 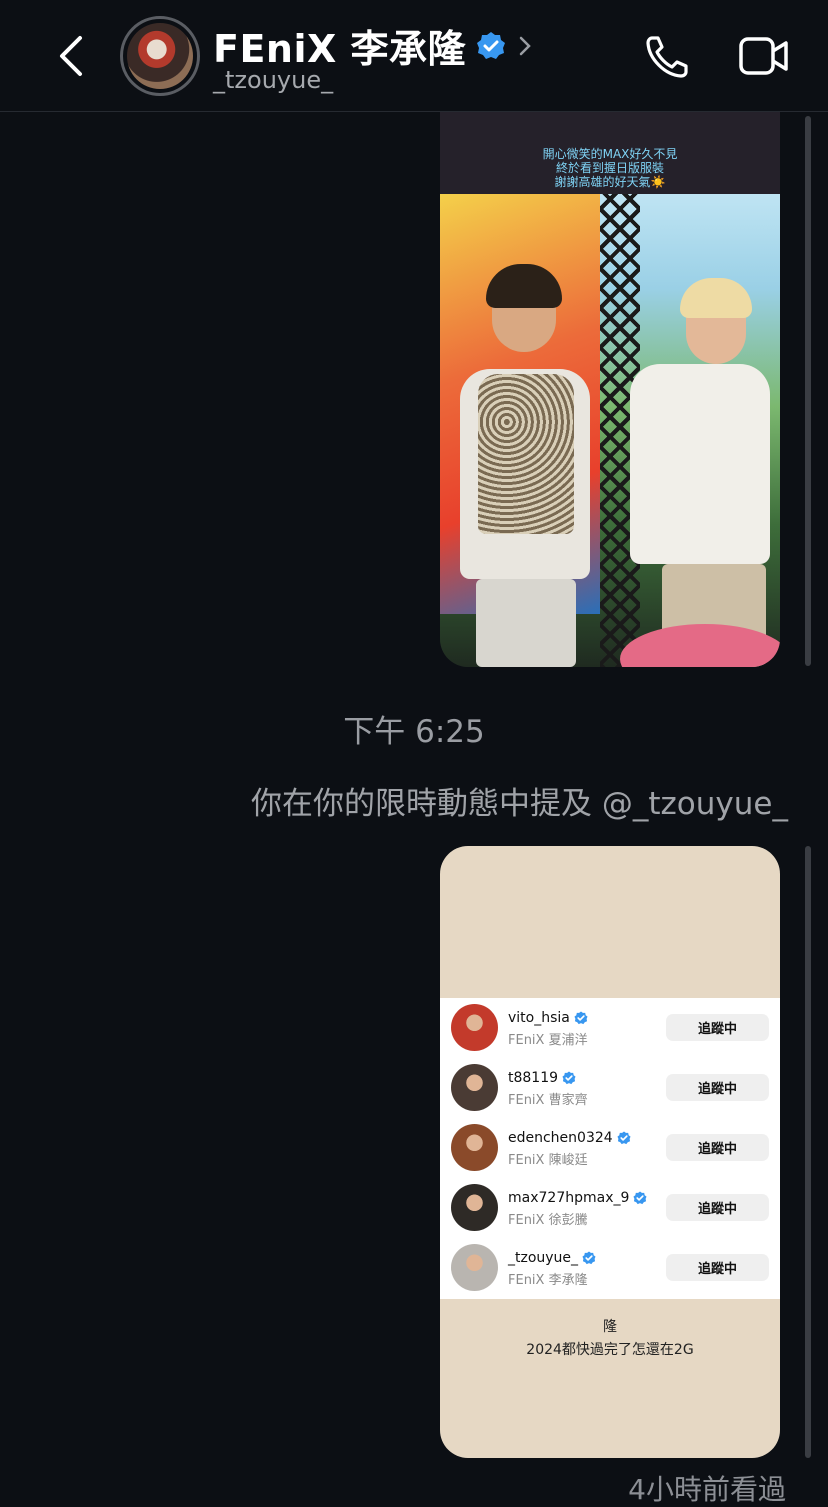 What do you see at coordinates (525, 45) in the screenshot?
I see `chevron-right-icon` at bounding box center [525, 45].